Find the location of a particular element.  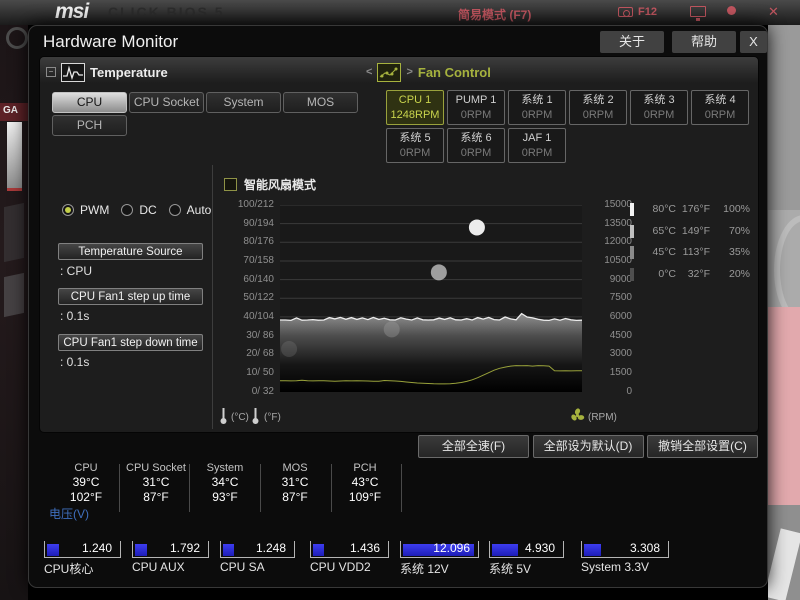

voltage-value: 1.248 is located at coordinates (270, 548).